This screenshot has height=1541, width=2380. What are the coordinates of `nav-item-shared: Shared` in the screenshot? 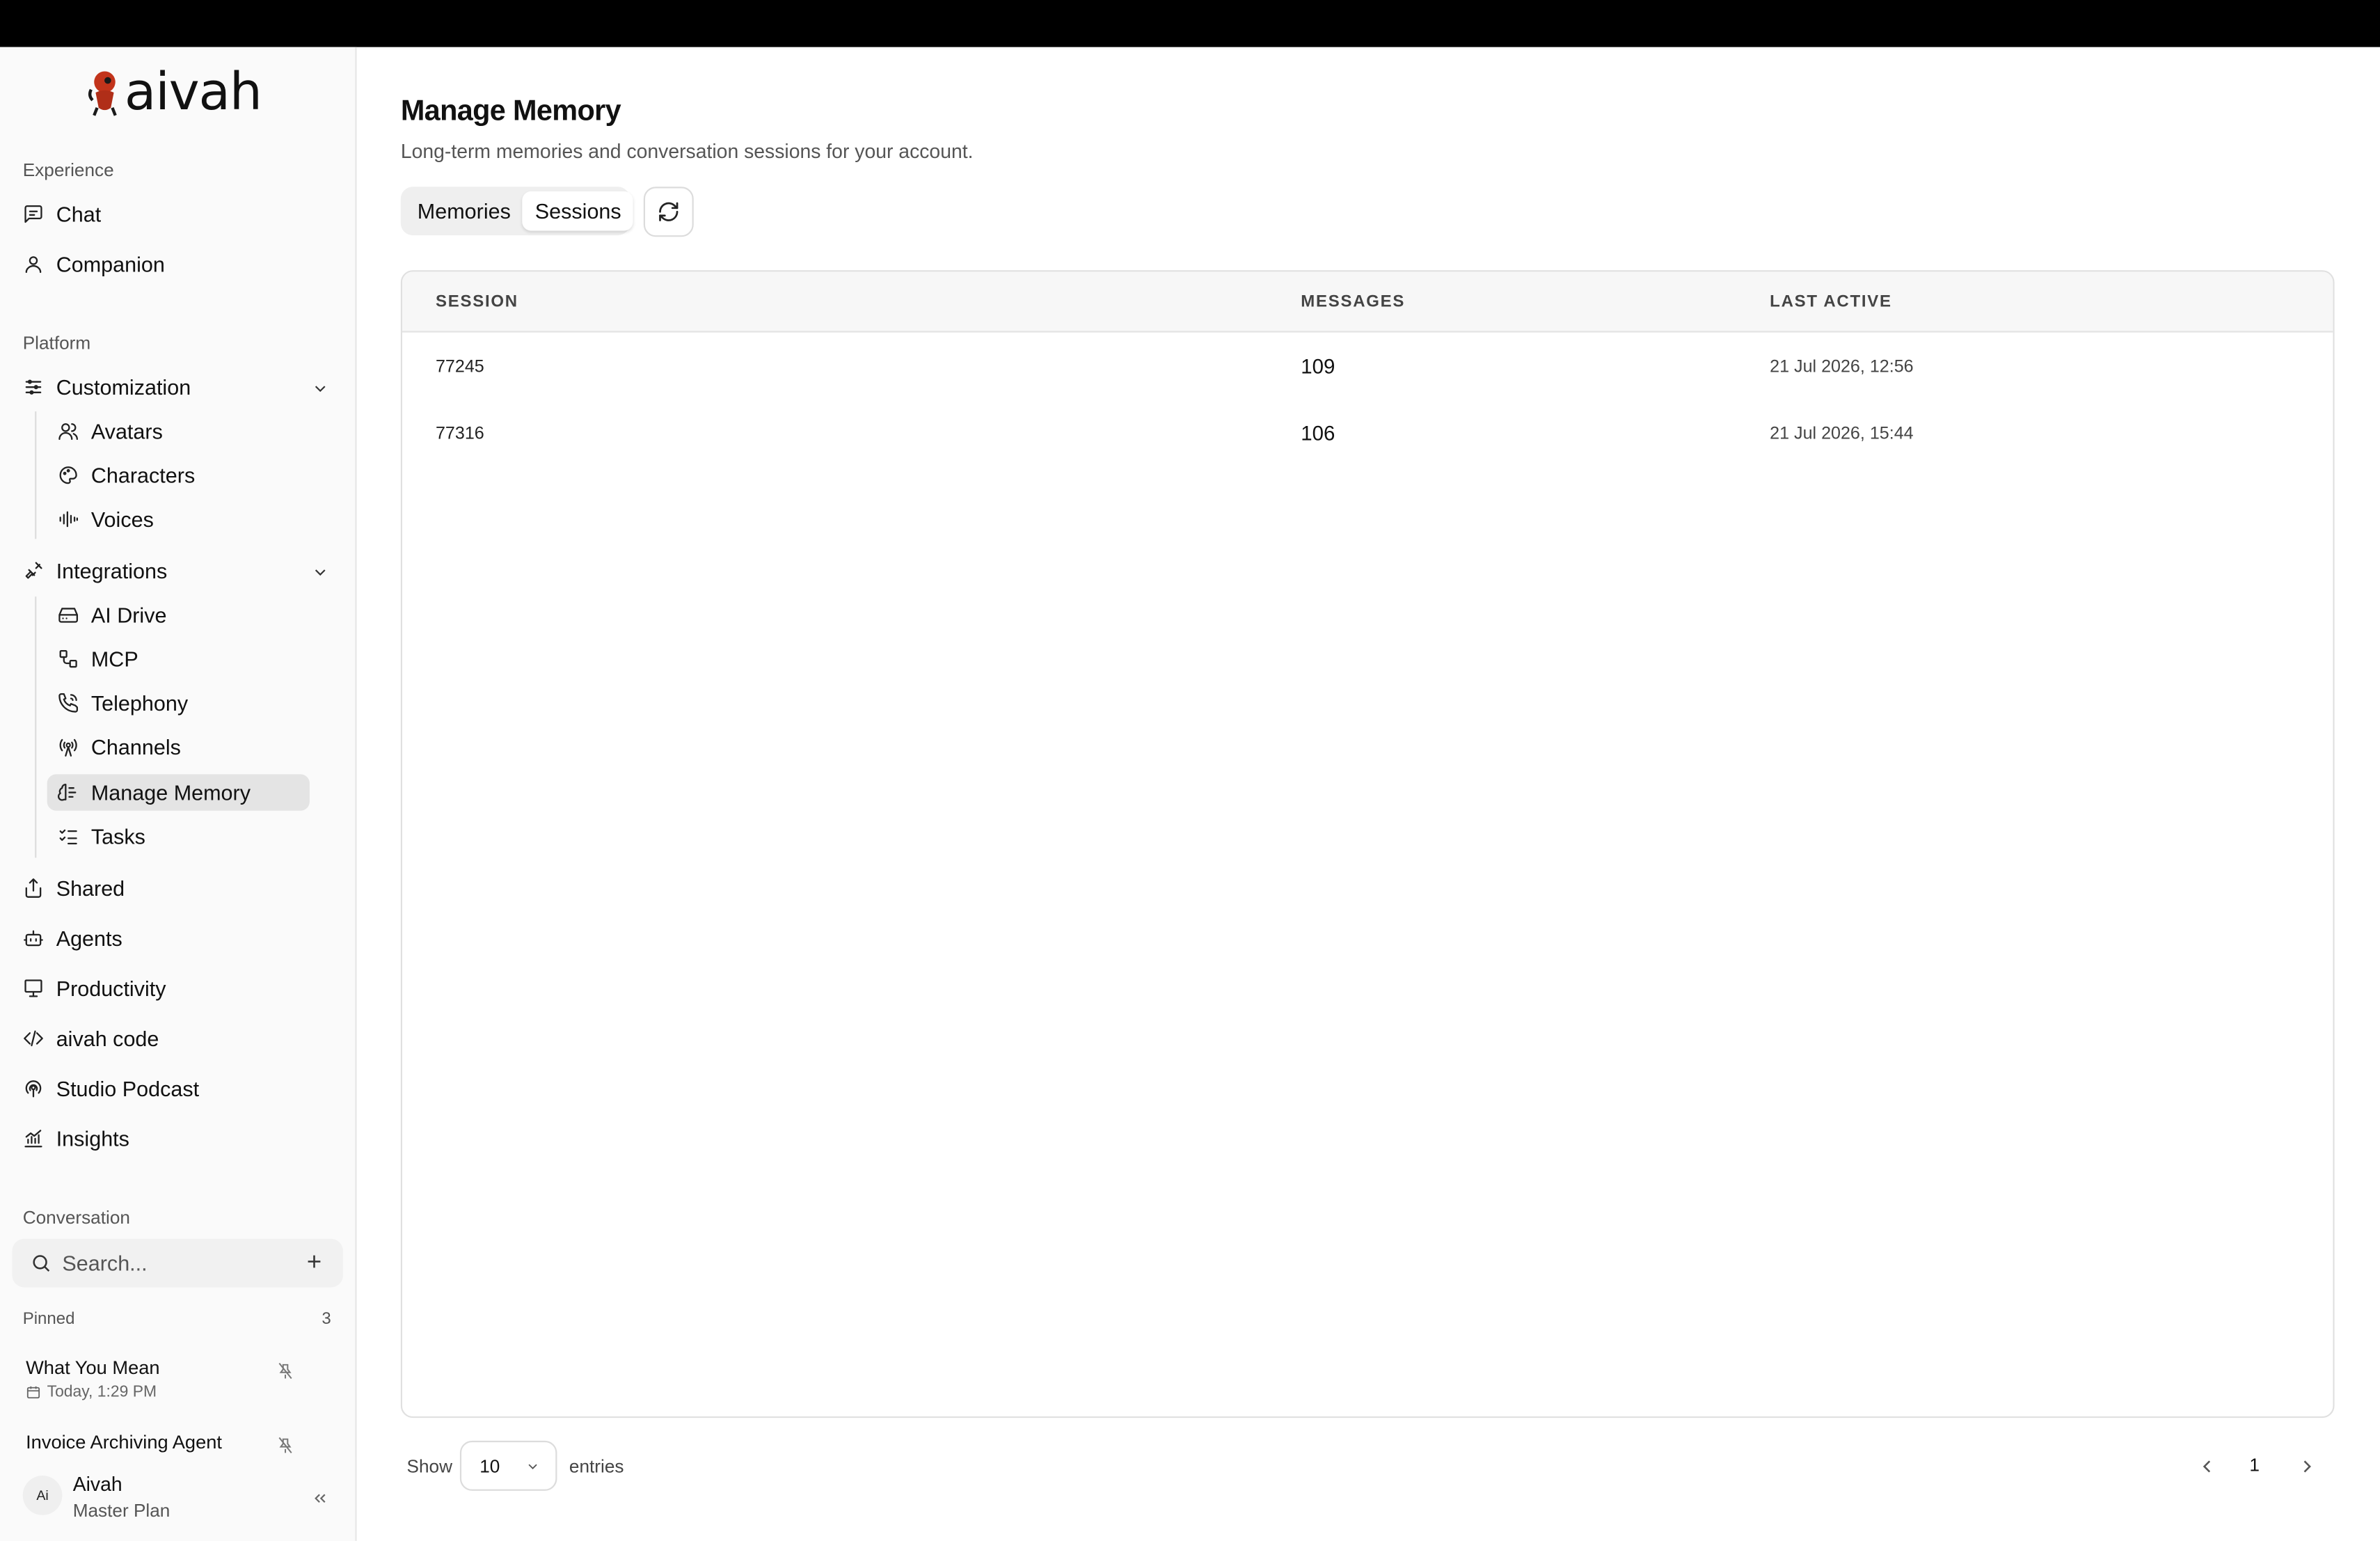 It's located at (74, 888).